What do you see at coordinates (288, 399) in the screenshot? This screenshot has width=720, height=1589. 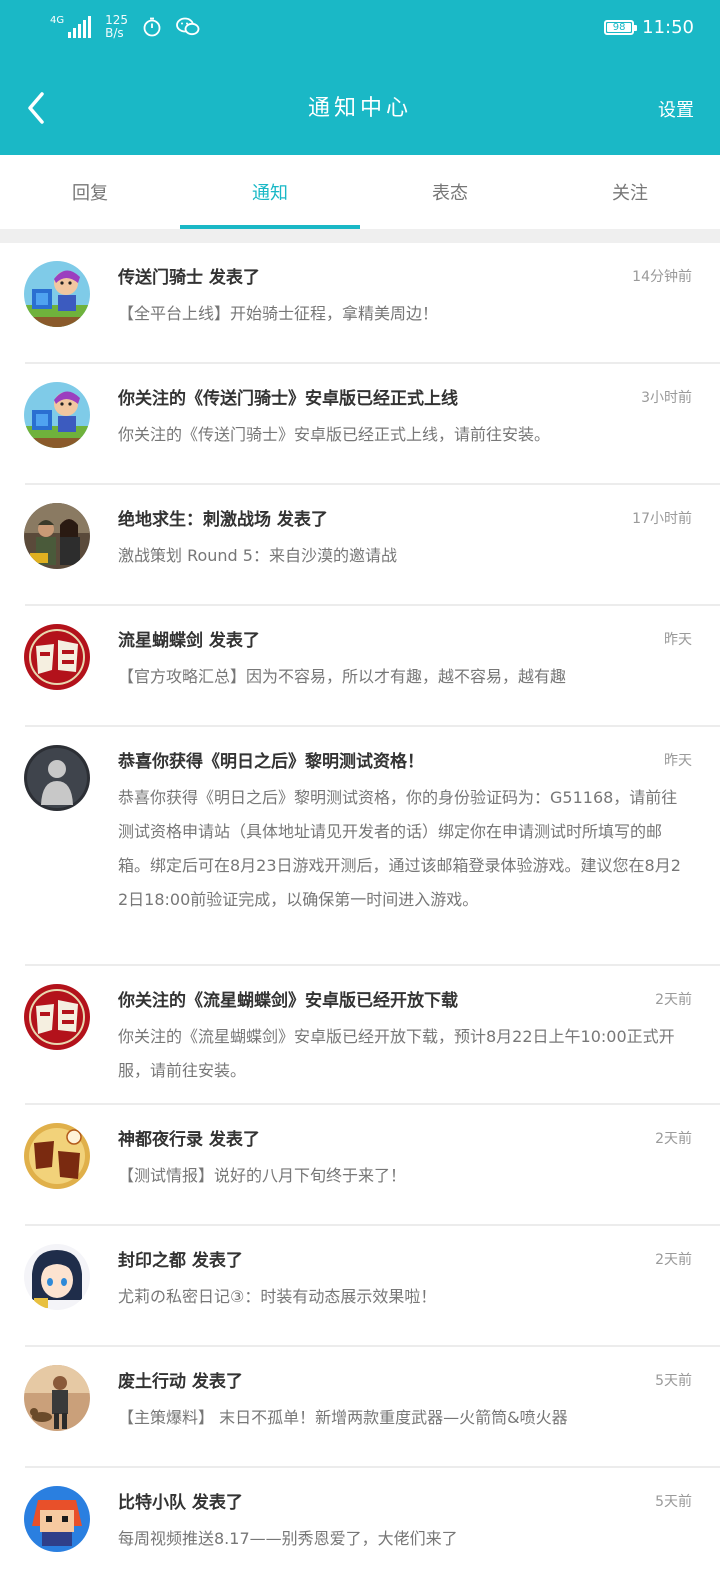 I see `notification-title: 你关注的《传送门骑士》安卓版已经正式上线` at bounding box center [288, 399].